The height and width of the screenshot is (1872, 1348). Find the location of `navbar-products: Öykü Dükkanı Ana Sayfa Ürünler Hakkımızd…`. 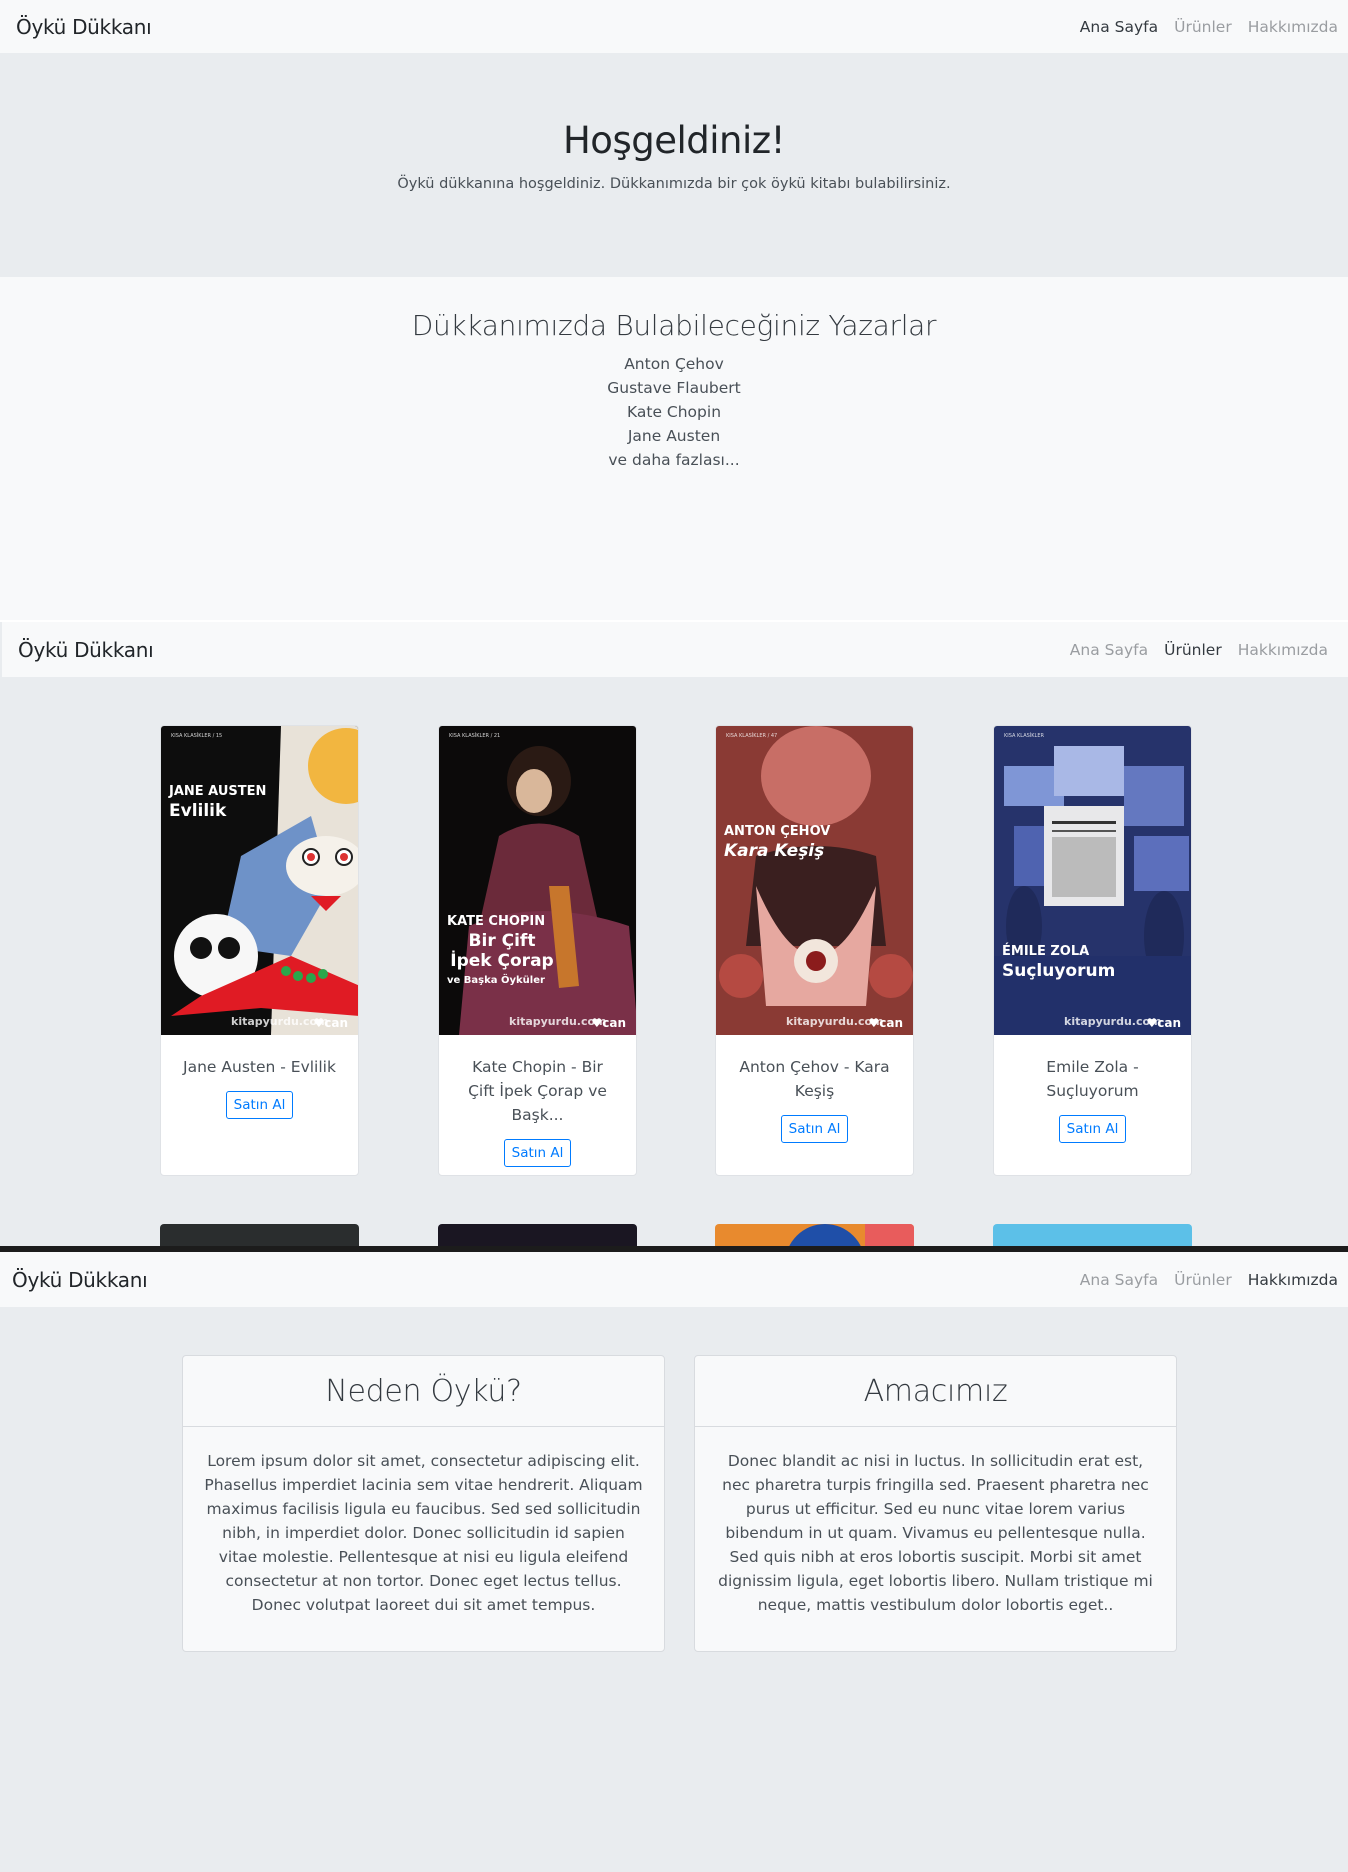

navbar-products: Öykü Dükkanı Ana Sayfa Ürünler Hakkımızd… is located at coordinates (675, 649).